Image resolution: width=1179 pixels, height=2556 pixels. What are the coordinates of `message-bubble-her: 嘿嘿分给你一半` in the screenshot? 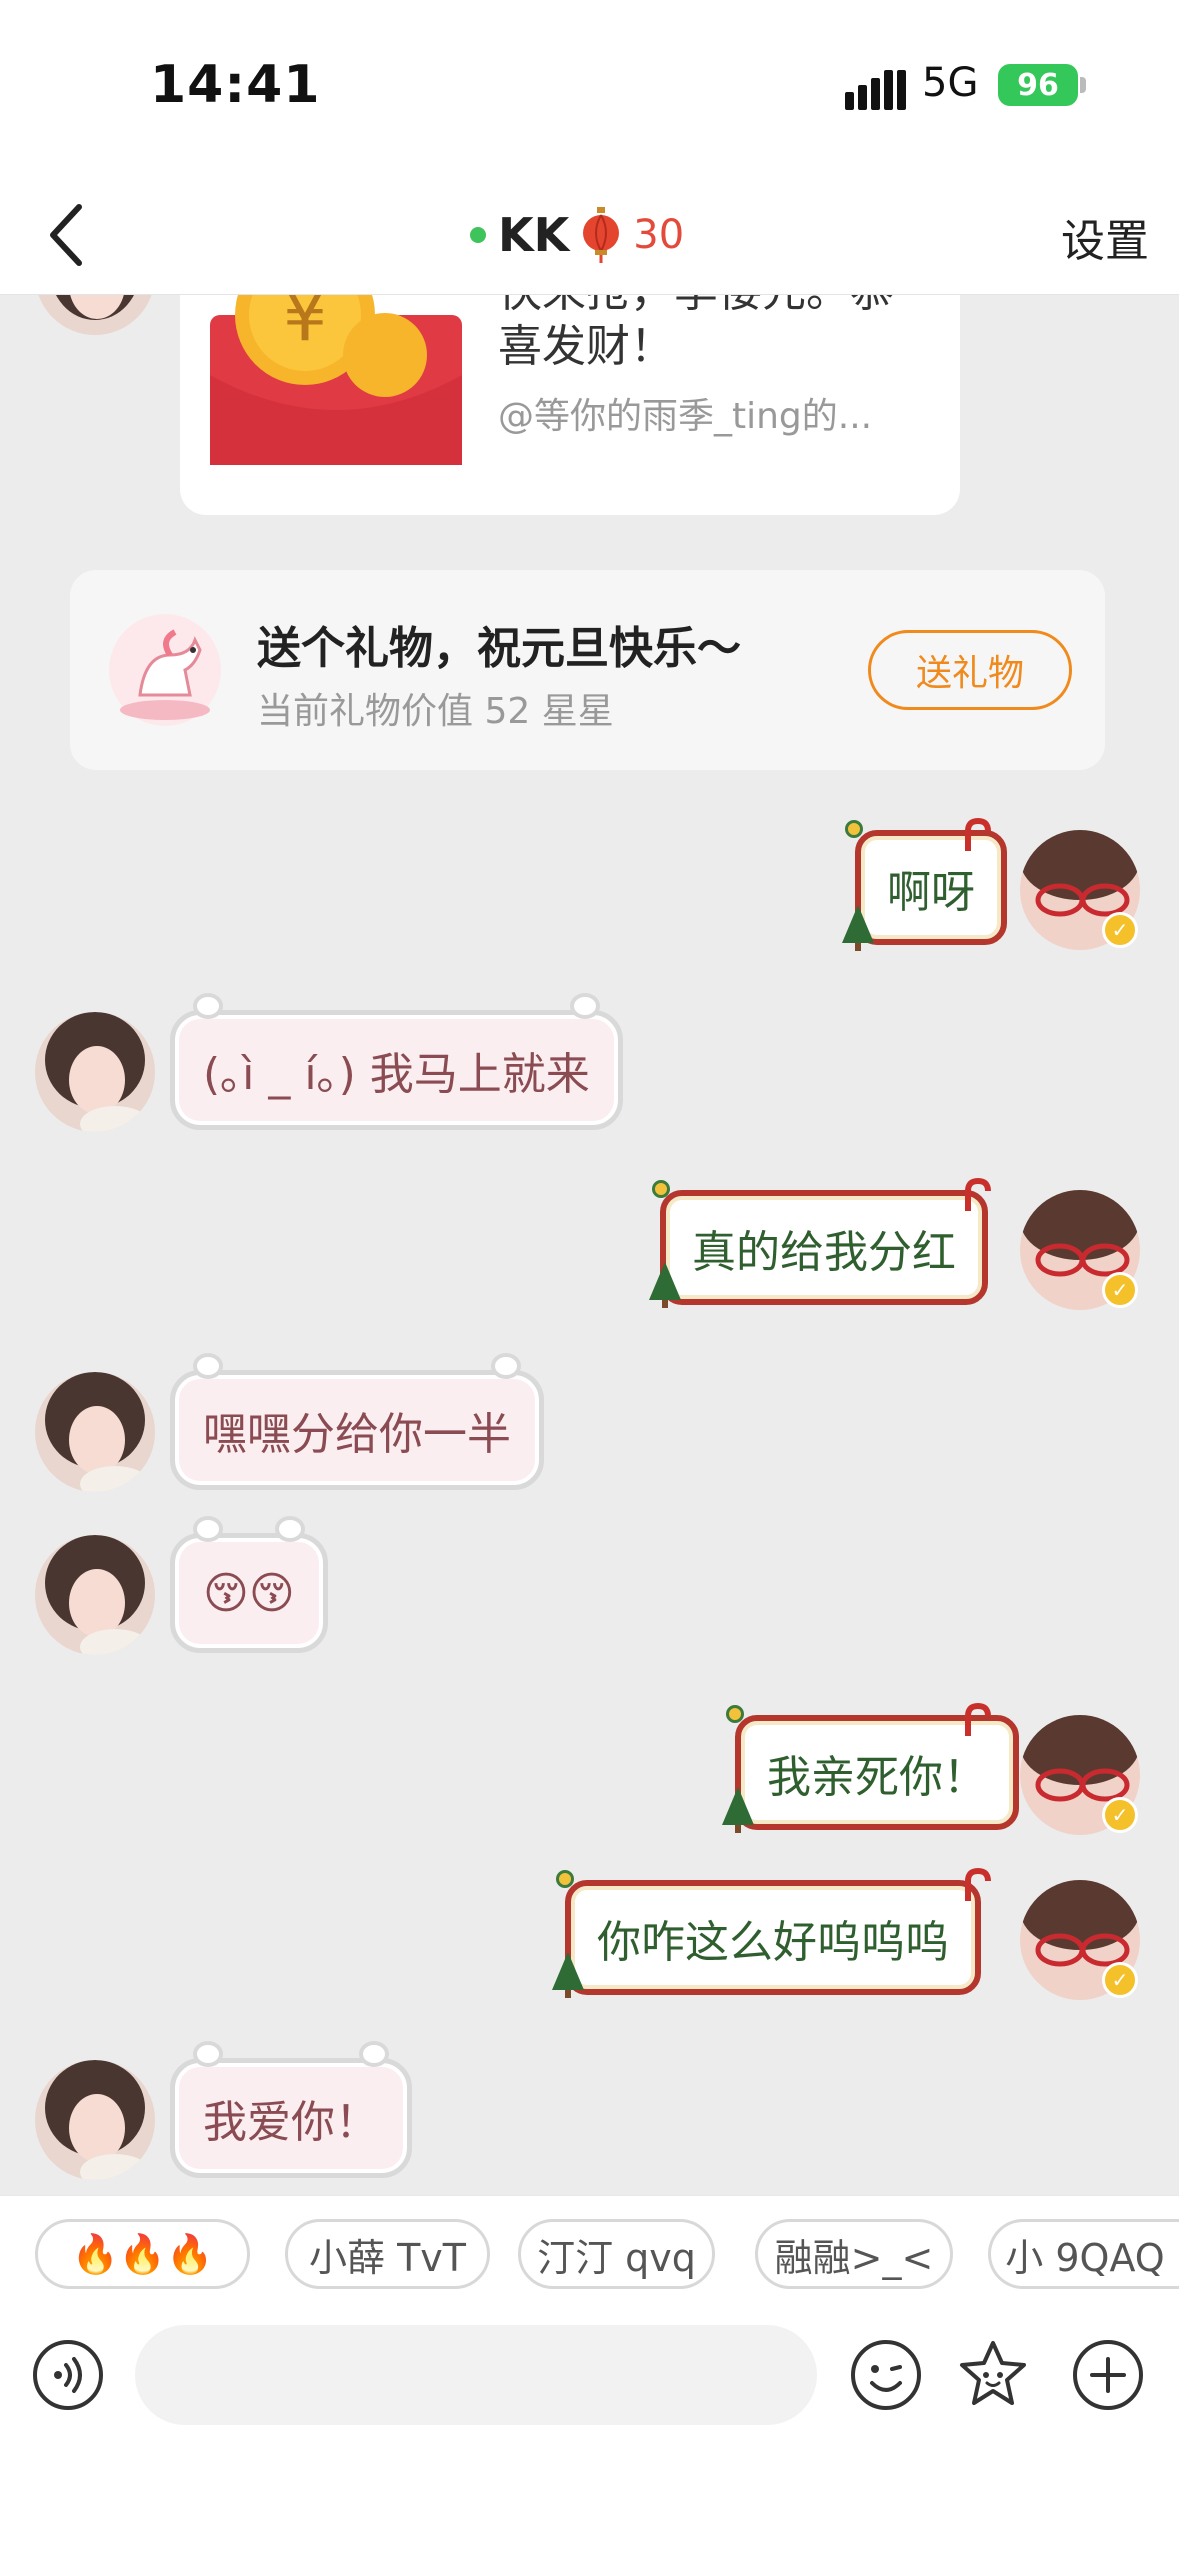 It's located at (357, 1421).